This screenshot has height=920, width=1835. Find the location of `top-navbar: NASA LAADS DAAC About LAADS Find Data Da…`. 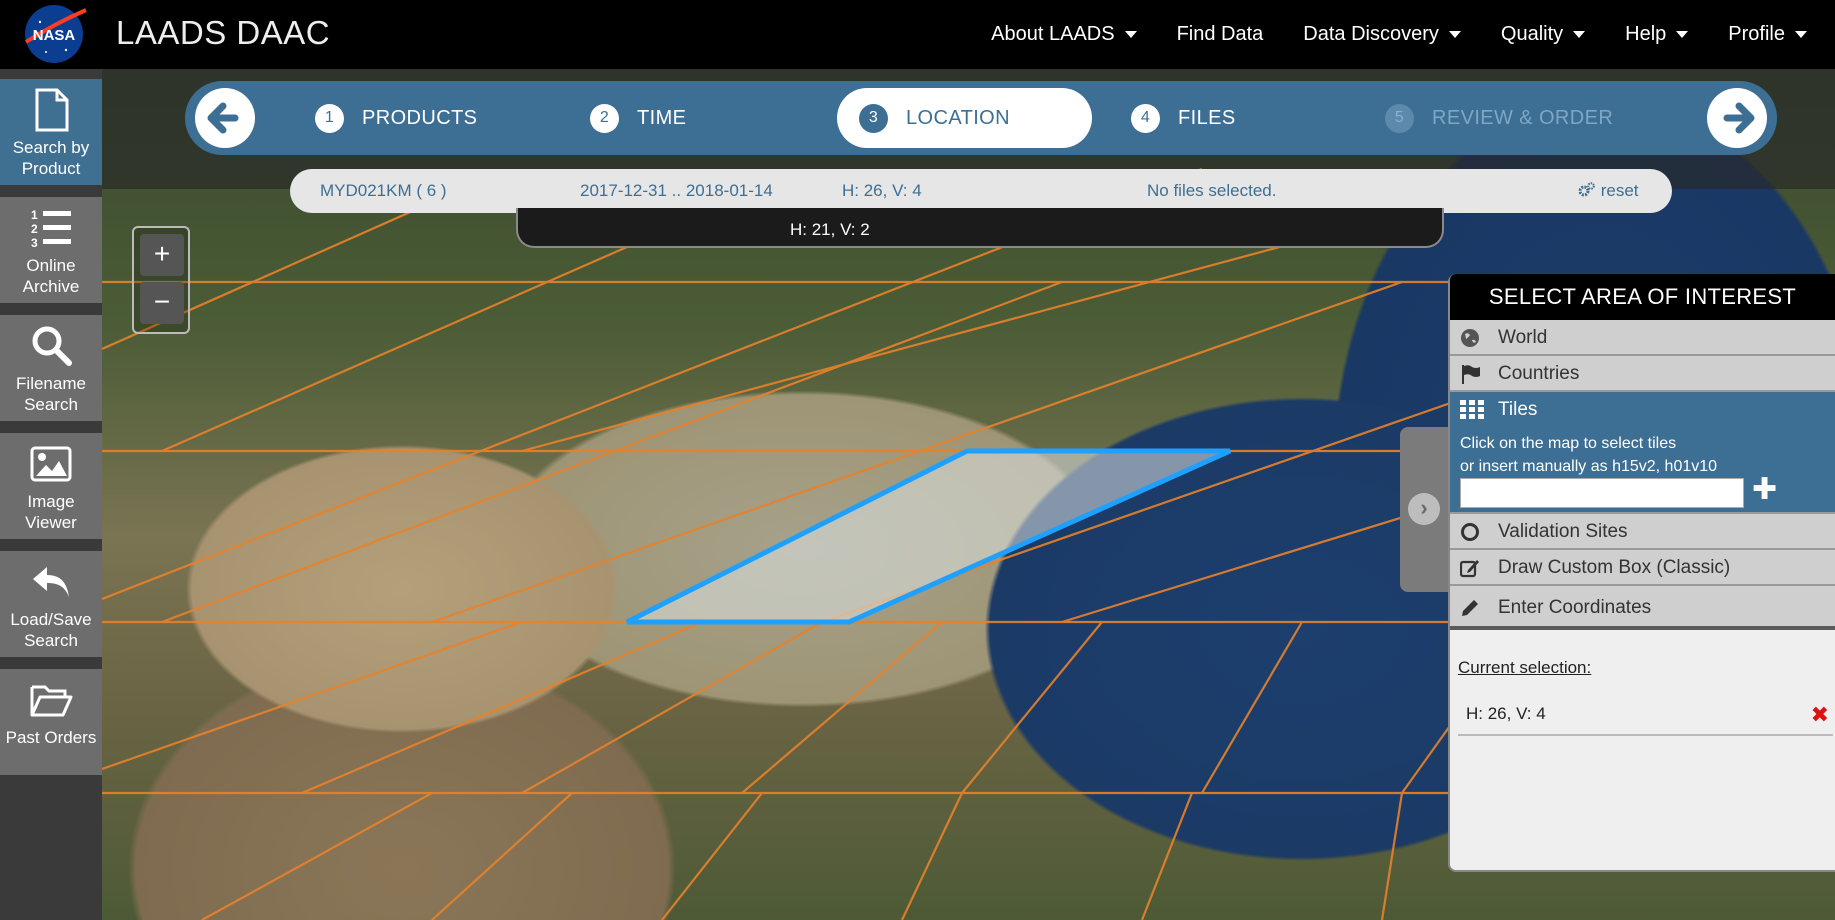

top-navbar: NASA LAADS DAAC About LAADS Find Data Da… is located at coordinates (917, 34).